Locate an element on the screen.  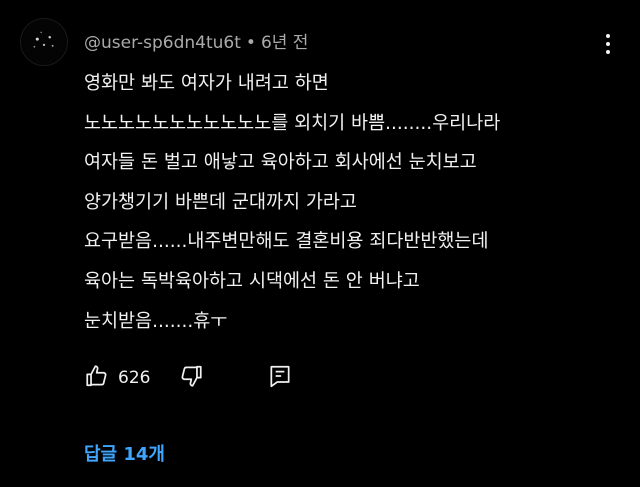
avatar-image is located at coordinates (44, 42).